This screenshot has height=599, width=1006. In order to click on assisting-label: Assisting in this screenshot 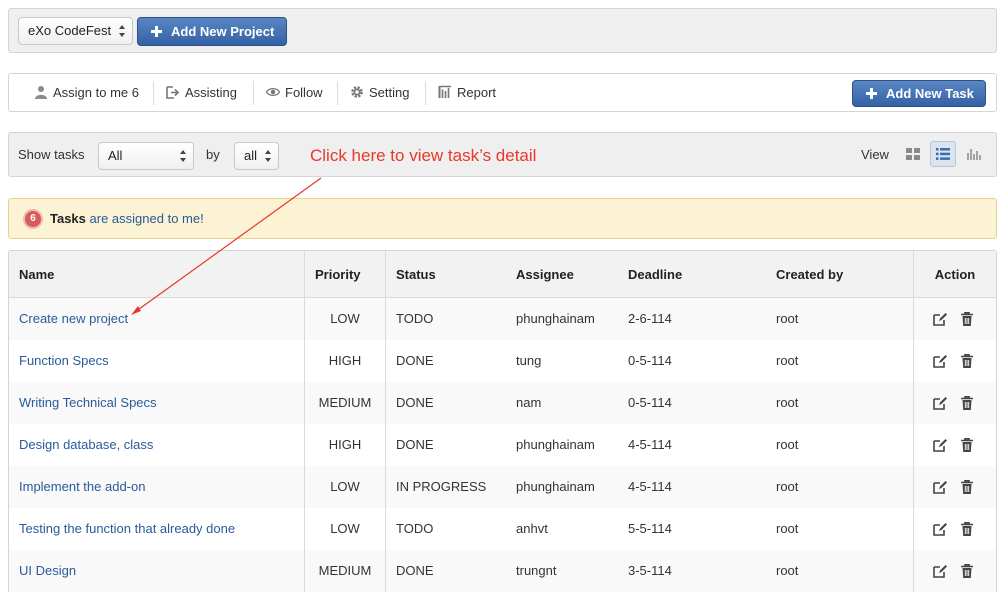, I will do `click(211, 92)`.